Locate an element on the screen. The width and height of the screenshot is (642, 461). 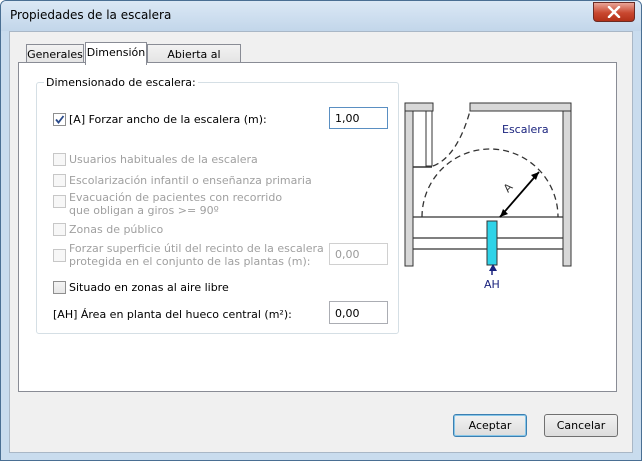
area-hueco-input: 0,00 is located at coordinates (358, 312).